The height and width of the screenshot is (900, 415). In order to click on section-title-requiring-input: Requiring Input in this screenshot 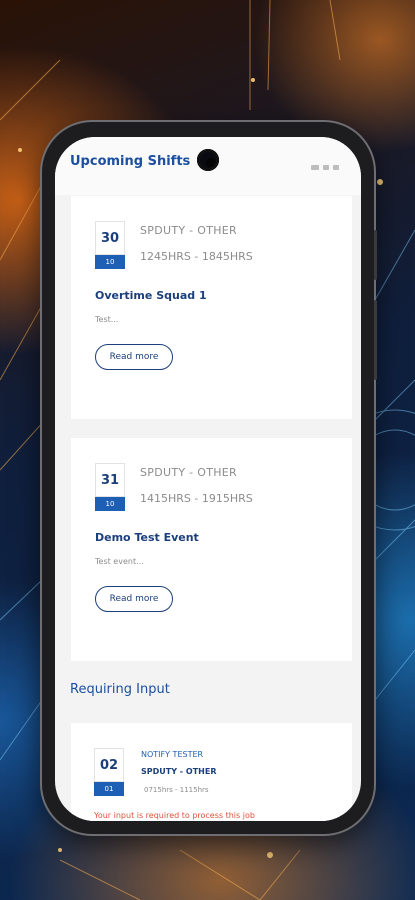, I will do `click(120, 689)`.